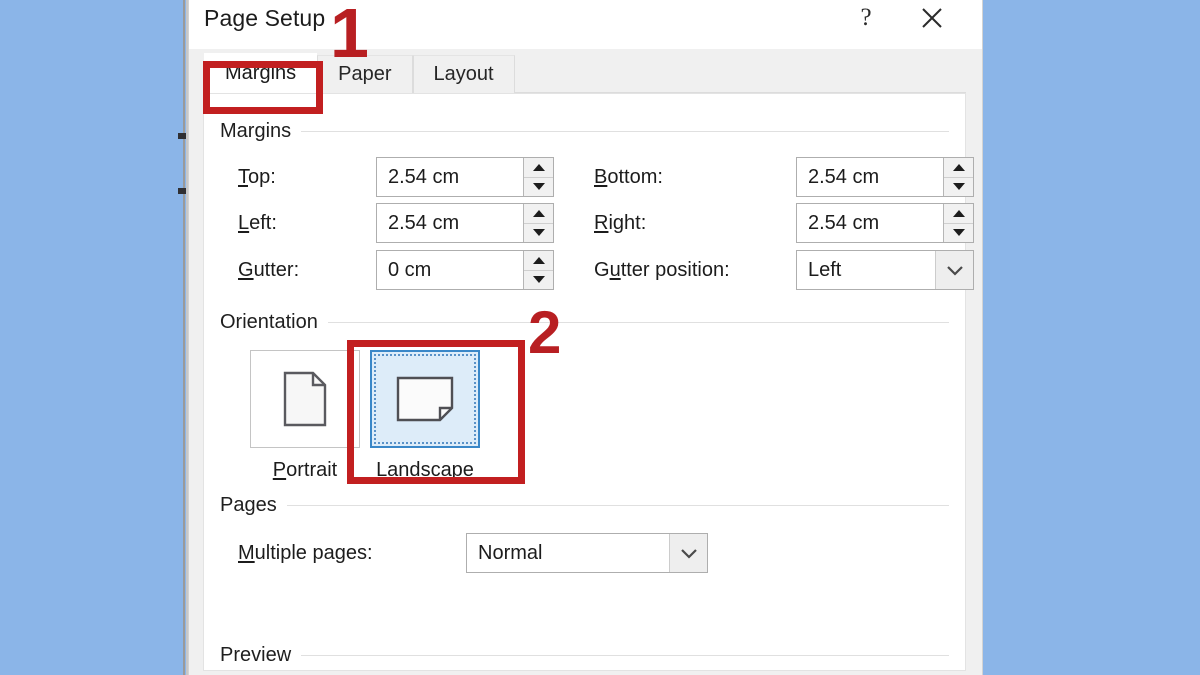 This screenshot has width=1200, height=675. I want to click on close-icon, so click(932, 18).